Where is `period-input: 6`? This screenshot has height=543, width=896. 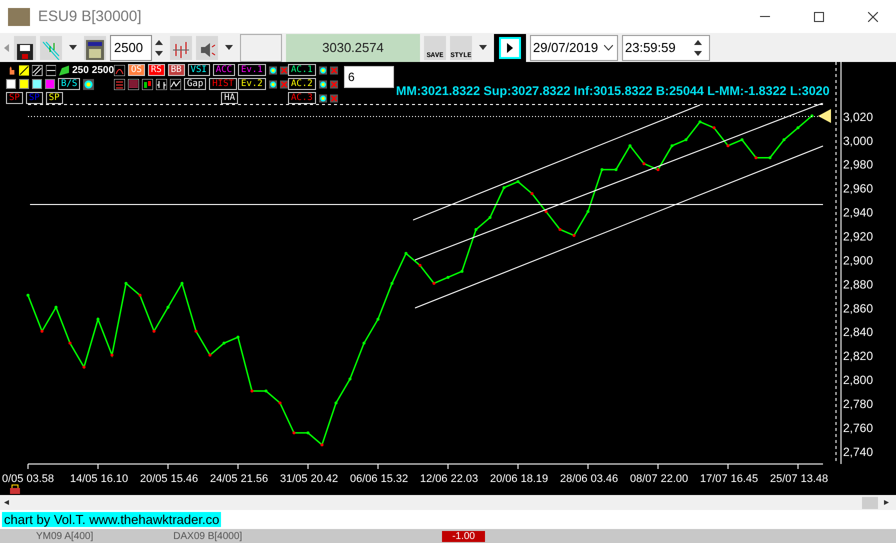 period-input: 6 is located at coordinates (369, 77).